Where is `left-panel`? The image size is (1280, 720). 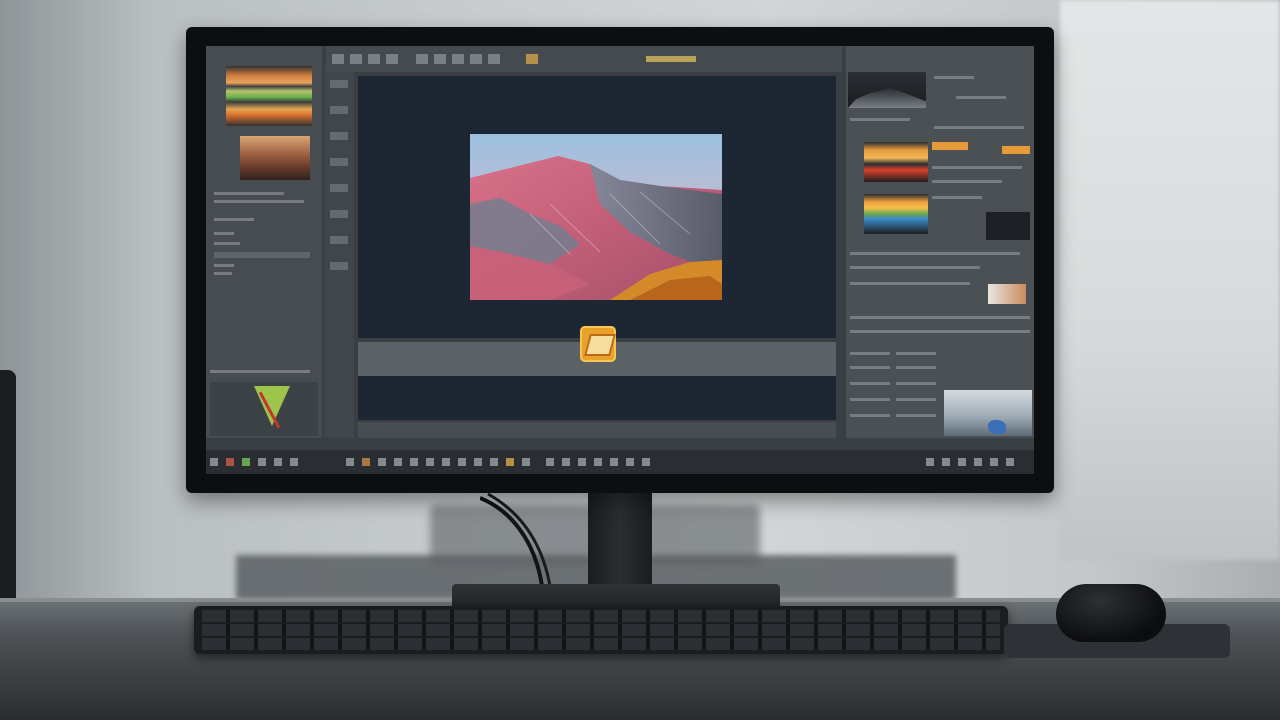 left-panel is located at coordinates (264, 242).